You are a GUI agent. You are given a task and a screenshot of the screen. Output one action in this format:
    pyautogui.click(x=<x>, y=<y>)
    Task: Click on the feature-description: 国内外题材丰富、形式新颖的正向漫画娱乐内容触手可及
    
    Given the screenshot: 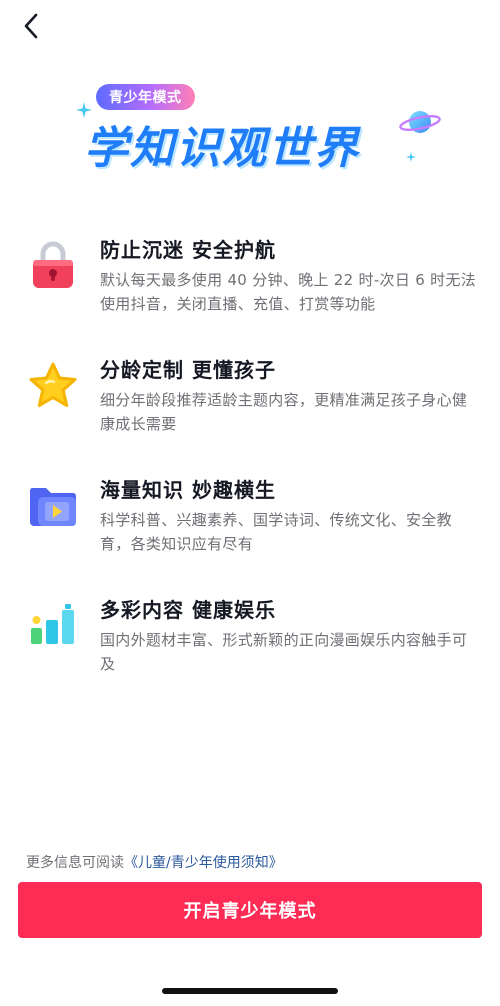 What is the action you would take?
    pyautogui.click(x=284, y=652)
    